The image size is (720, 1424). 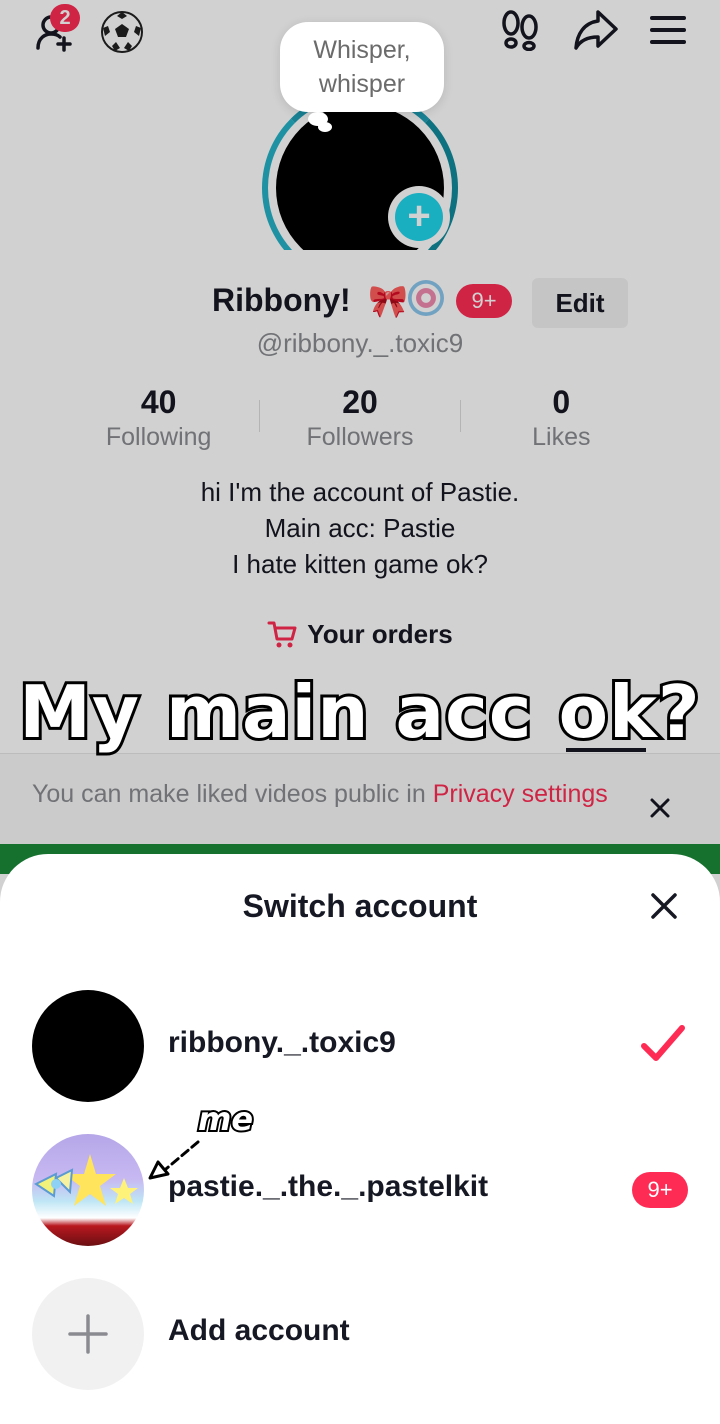 What do you see at coordinates (225, 1119) in the screenshot?
I see `me-annotation: me` at bounding box center [225, 1119].